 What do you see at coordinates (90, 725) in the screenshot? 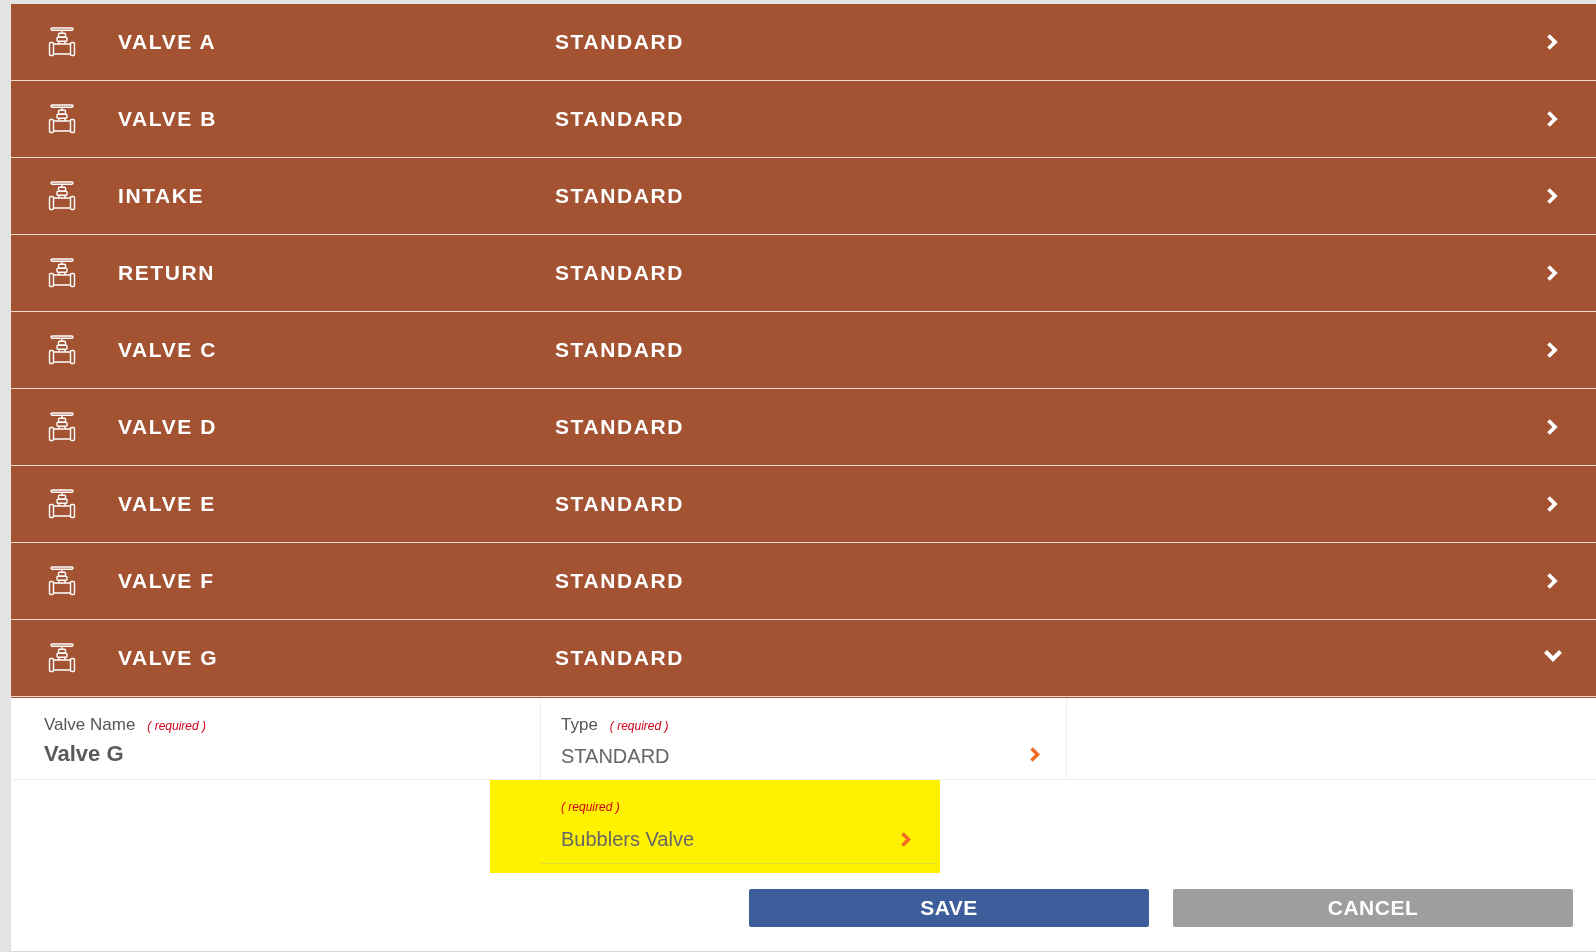
I see `field-label: Valve Name` at bounding box center [90, 725].